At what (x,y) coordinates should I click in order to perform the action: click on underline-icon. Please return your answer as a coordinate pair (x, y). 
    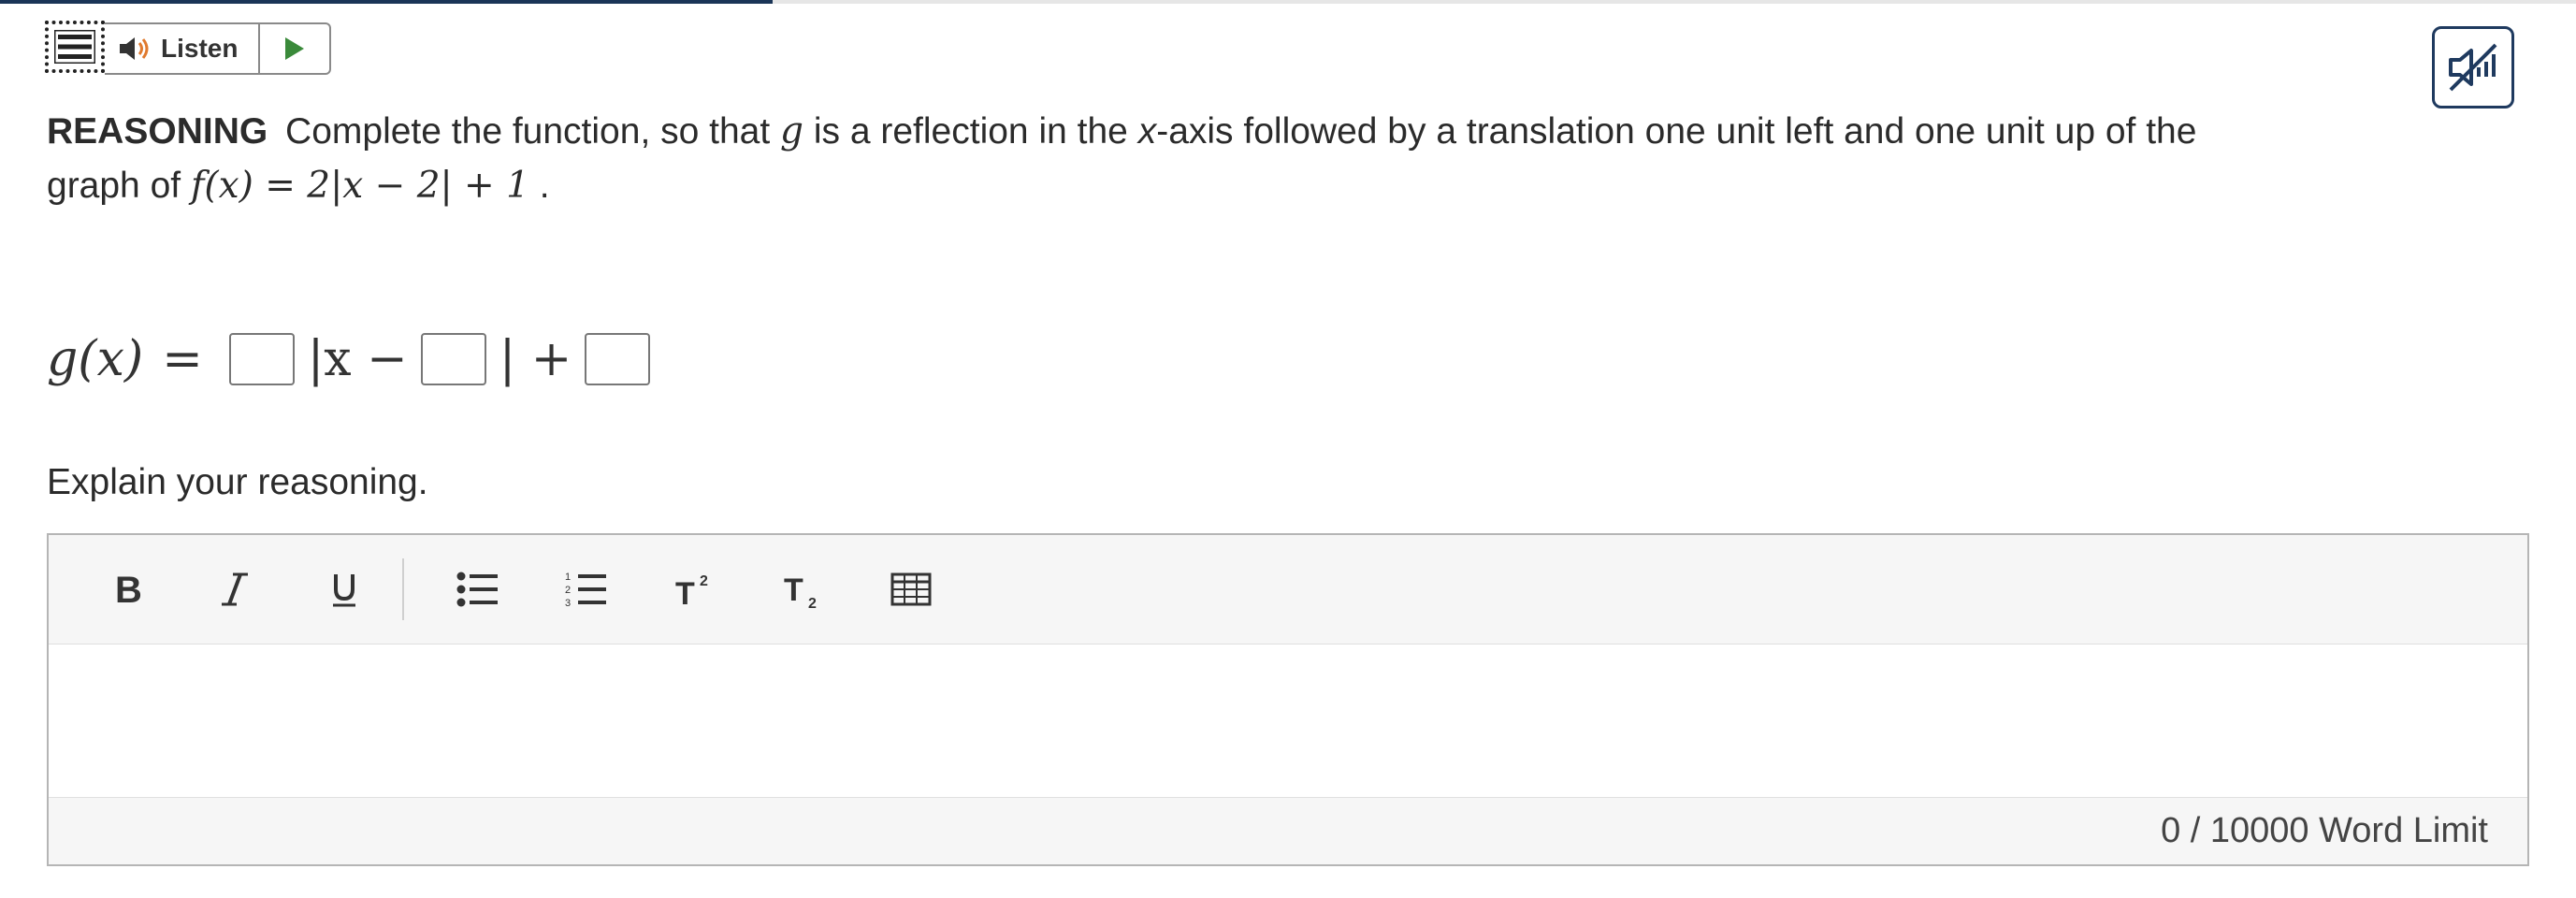
    Looking at the image, I should click on (344, 591).